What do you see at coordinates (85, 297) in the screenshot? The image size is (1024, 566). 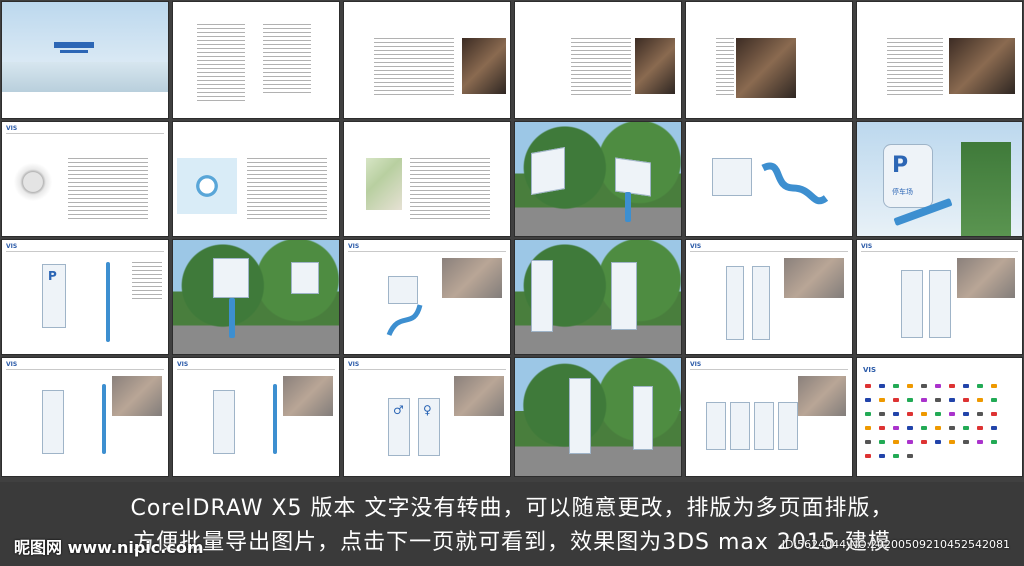 I see `page-thumbnail: VIS P` at bounding box center [85, 297].